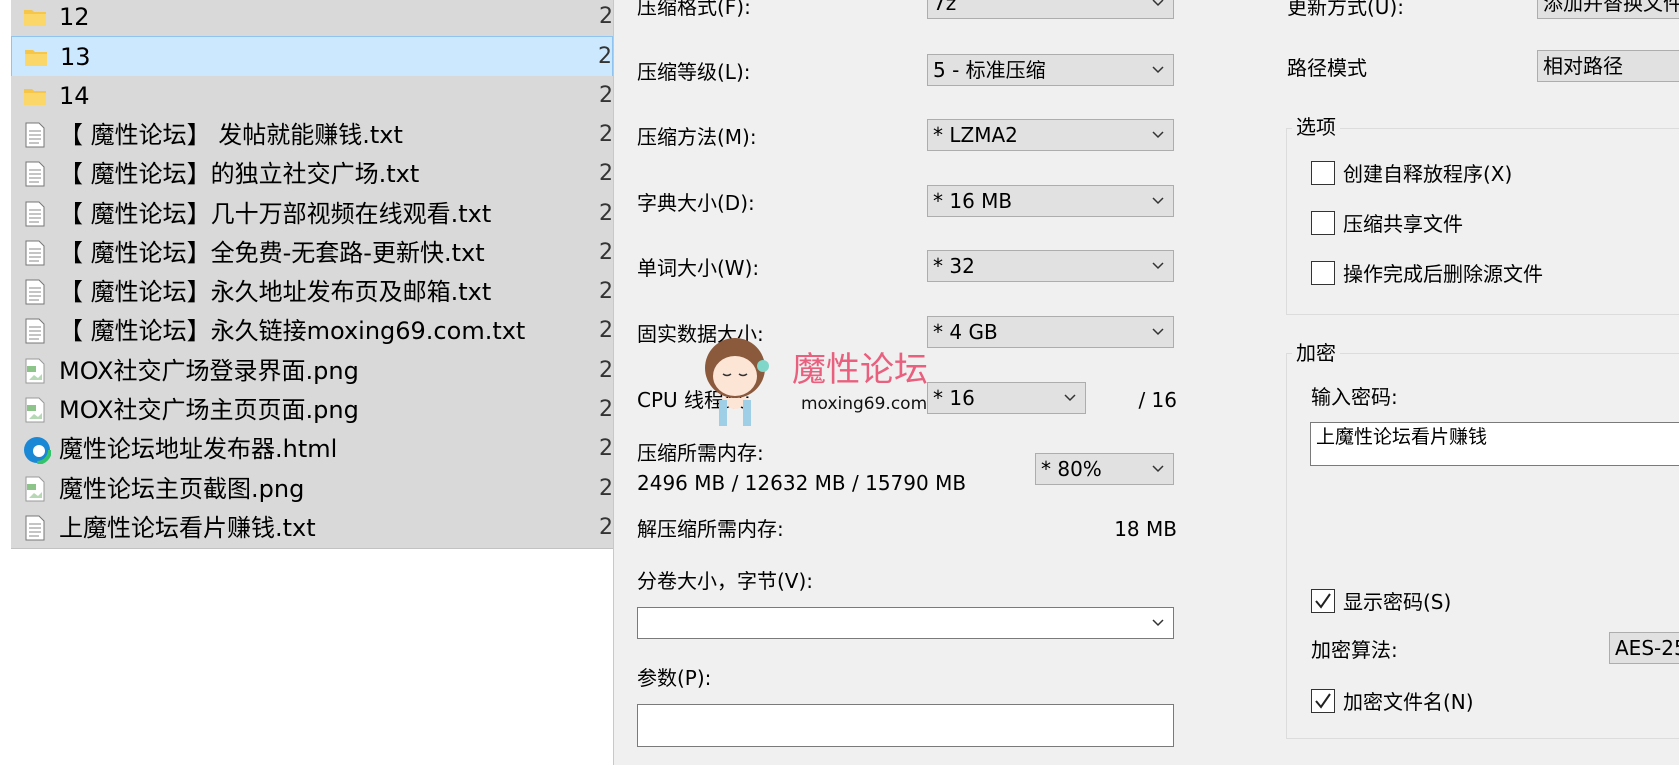 This screenshot has height=765, width=1679. I want to click on show-password-checkbox, so click(1323, 601).